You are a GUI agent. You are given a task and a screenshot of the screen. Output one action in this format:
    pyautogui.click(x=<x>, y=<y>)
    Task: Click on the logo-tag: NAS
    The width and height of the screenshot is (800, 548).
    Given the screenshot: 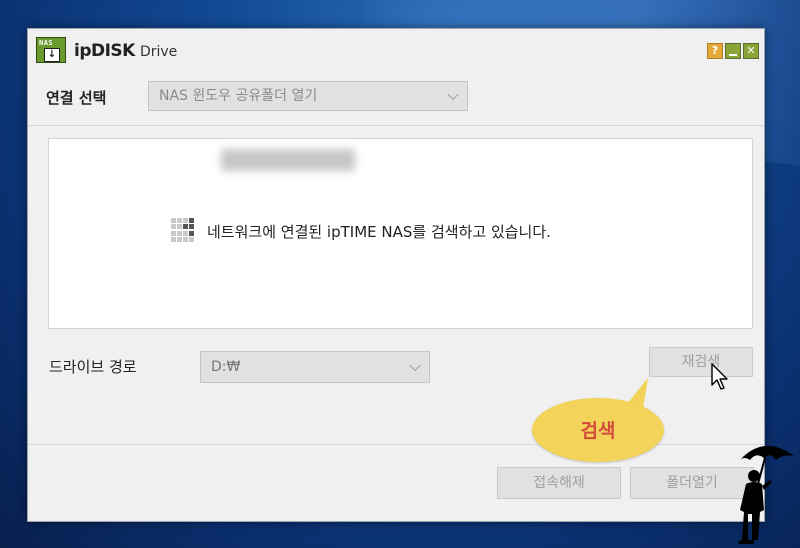 What is the action you would take?
    pyautogui.click(x=46, y=43)
    